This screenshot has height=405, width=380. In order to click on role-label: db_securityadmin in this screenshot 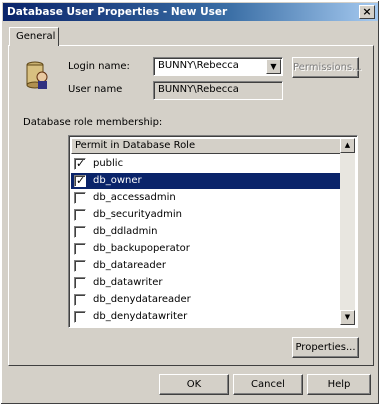, I will do `click(137, 214)`.